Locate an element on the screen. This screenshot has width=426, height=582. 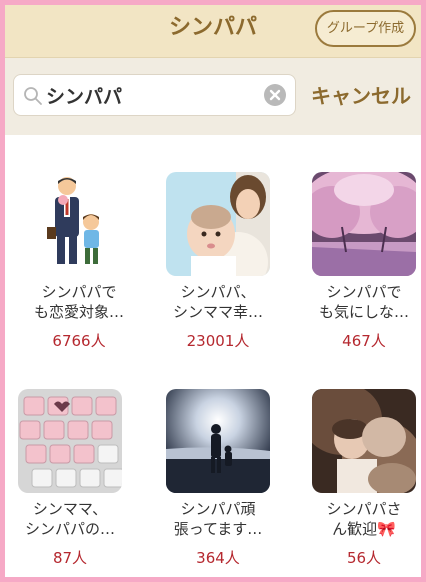
search-input is located at coordinates (151, 95).